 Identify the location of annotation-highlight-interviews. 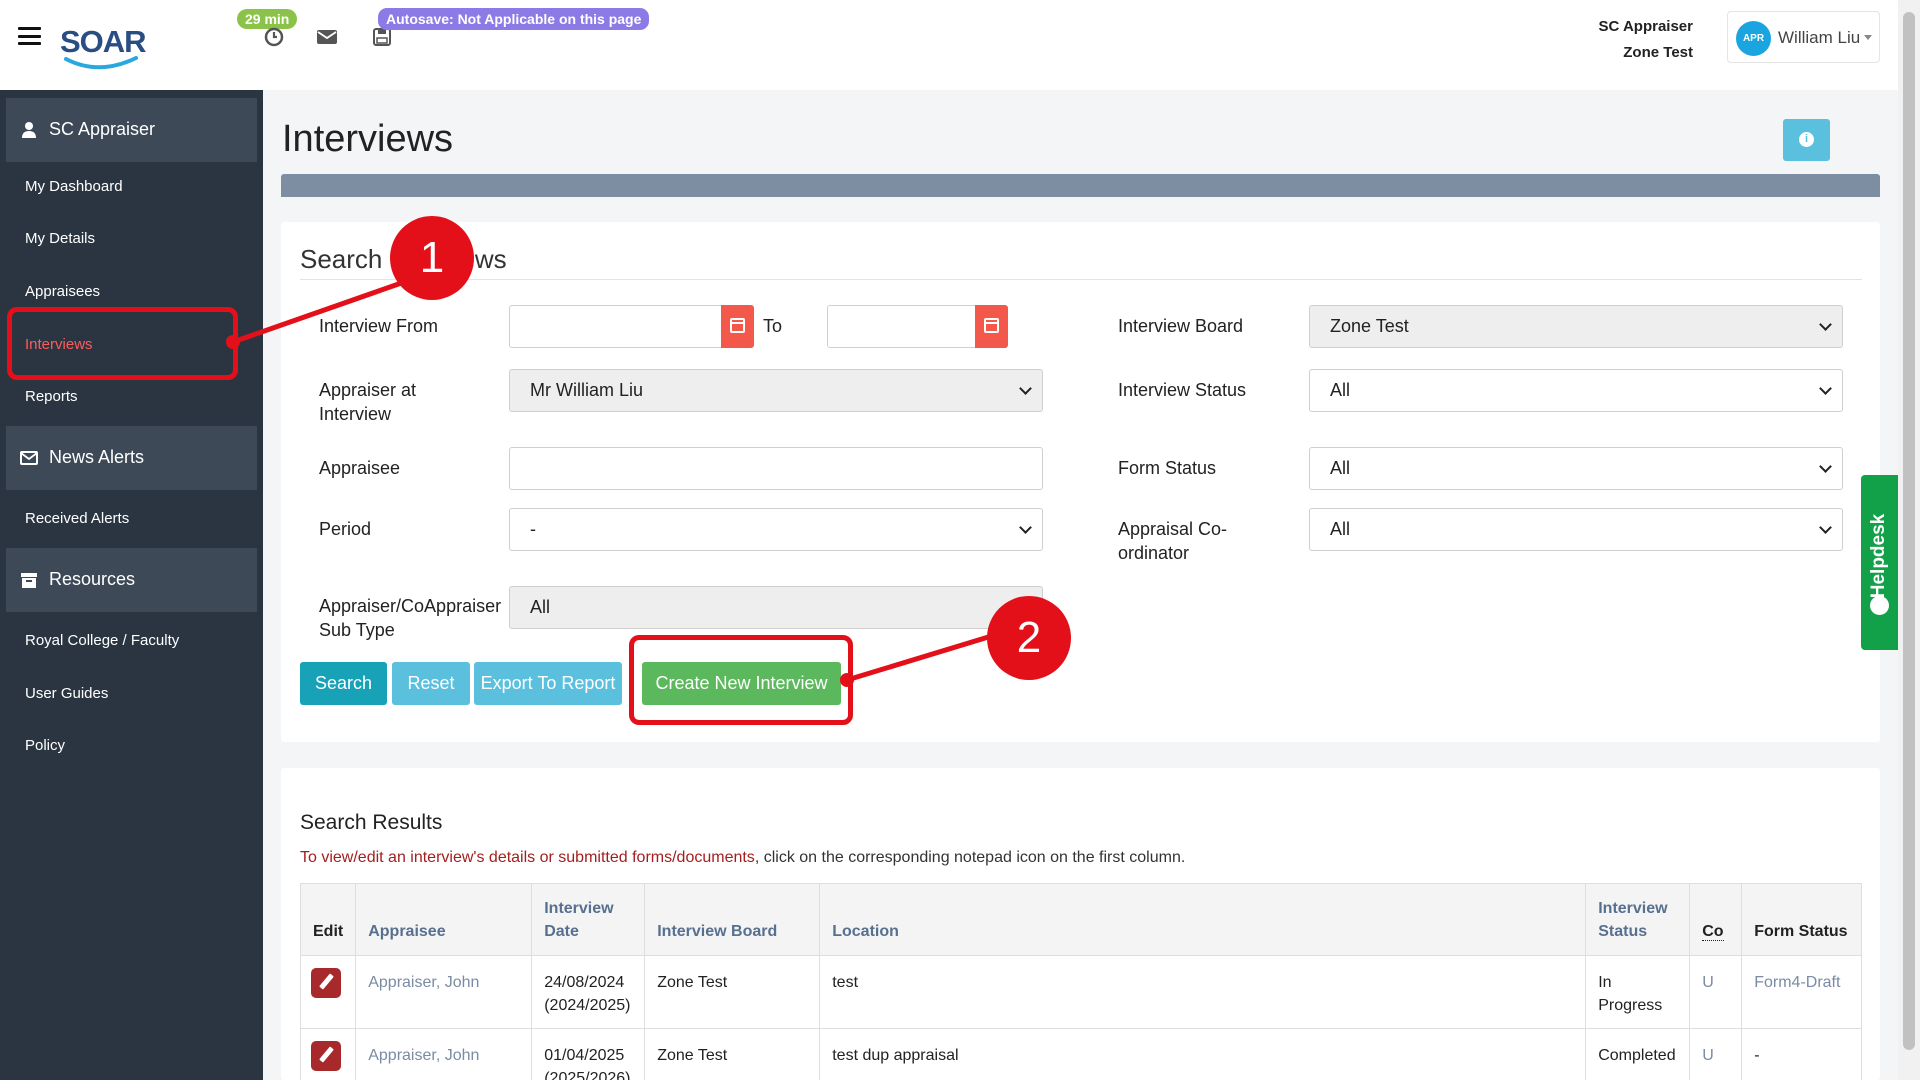
(122, 343).